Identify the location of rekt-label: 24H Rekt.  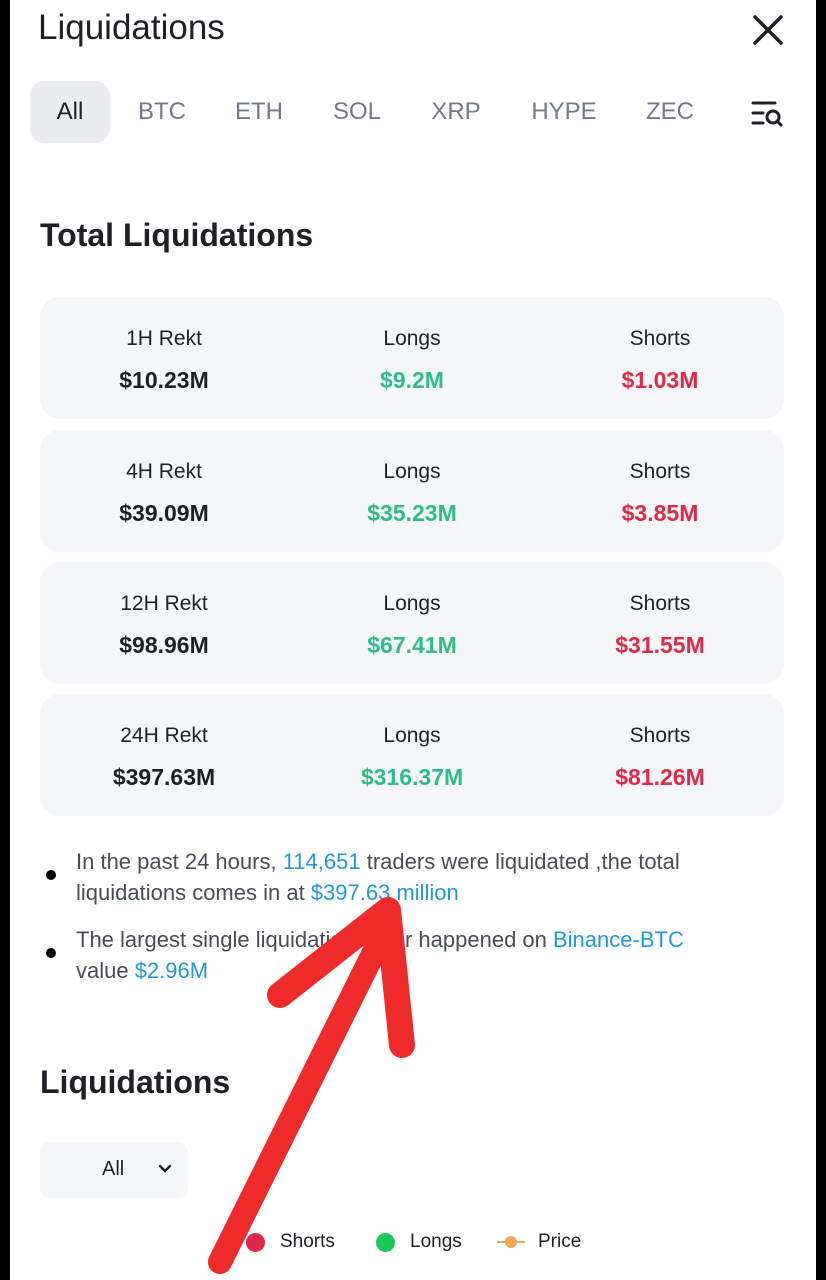
(164, 735).